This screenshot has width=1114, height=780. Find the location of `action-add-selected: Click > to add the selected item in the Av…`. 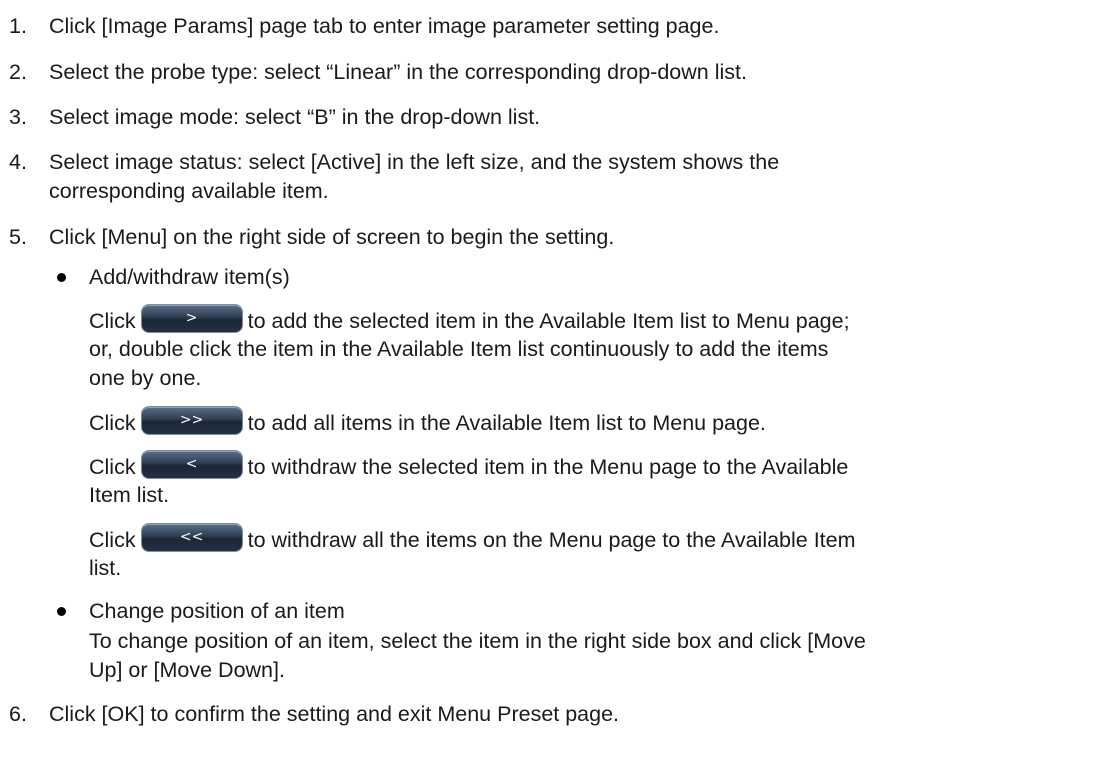

action-add-selected: Click > to add the selected item in the Av… is located at coordinates (469, 319).